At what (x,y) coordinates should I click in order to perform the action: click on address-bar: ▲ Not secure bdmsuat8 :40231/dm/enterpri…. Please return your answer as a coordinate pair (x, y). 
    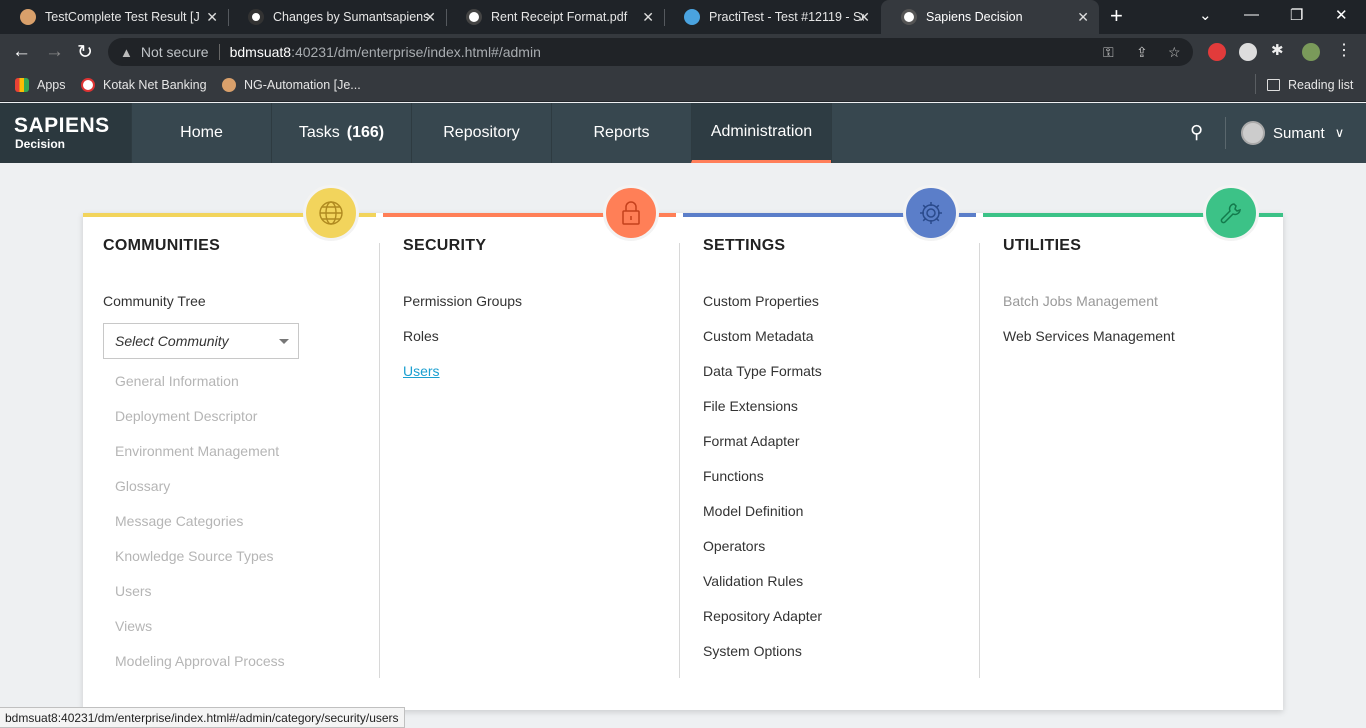
    Looking at the image, I should click on (650, 52).